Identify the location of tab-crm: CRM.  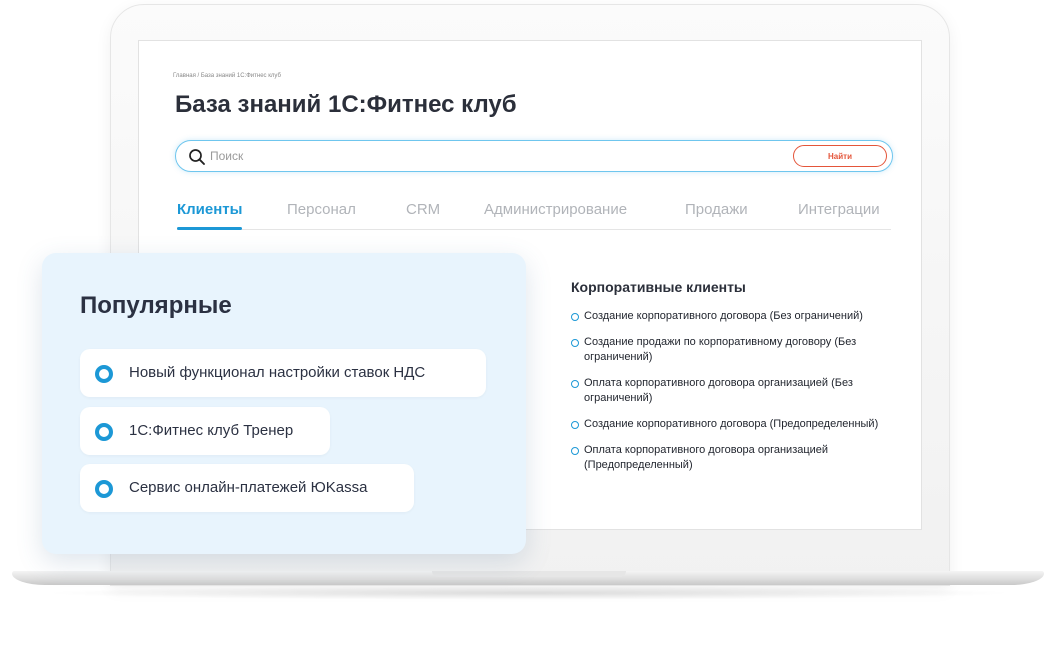
(423, 209).